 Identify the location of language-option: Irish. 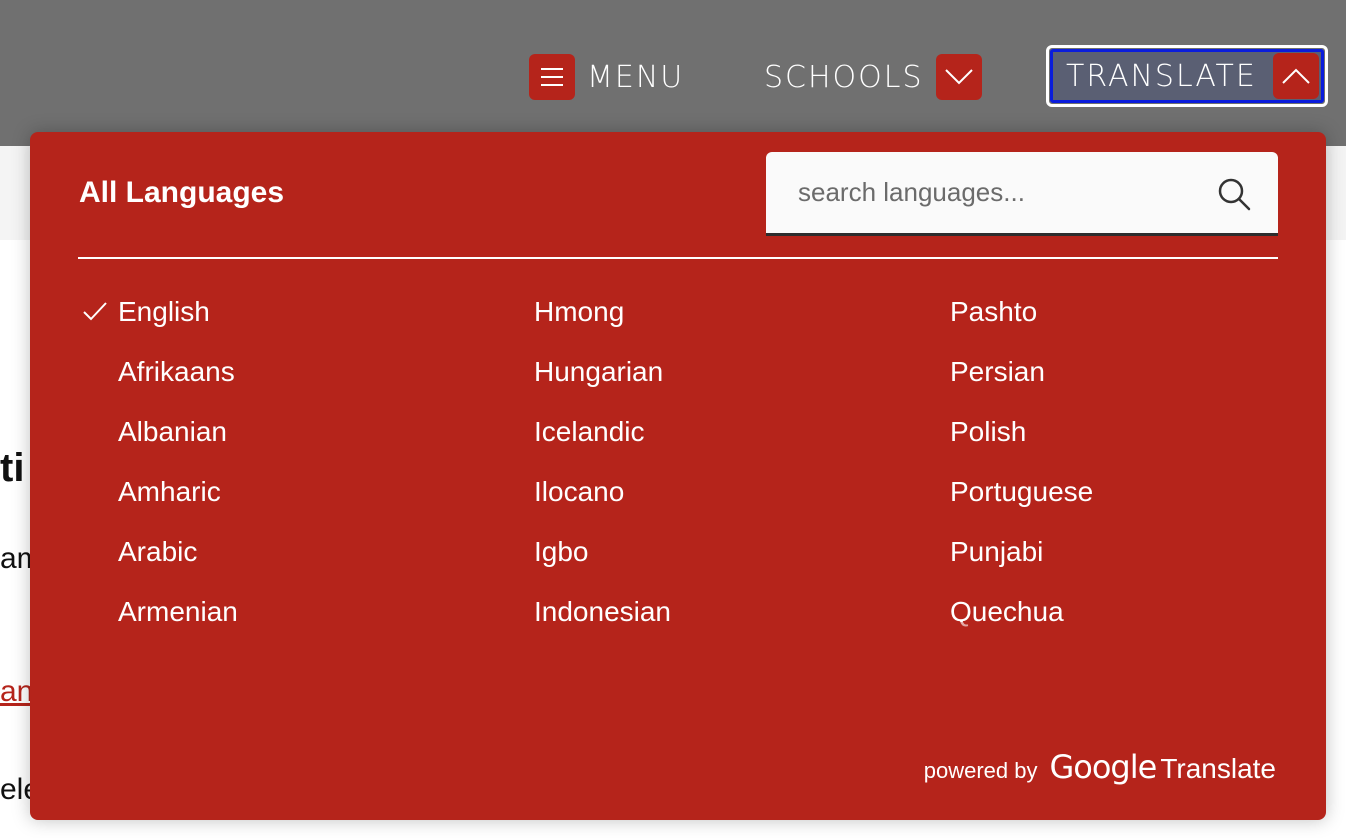
(734, 662).